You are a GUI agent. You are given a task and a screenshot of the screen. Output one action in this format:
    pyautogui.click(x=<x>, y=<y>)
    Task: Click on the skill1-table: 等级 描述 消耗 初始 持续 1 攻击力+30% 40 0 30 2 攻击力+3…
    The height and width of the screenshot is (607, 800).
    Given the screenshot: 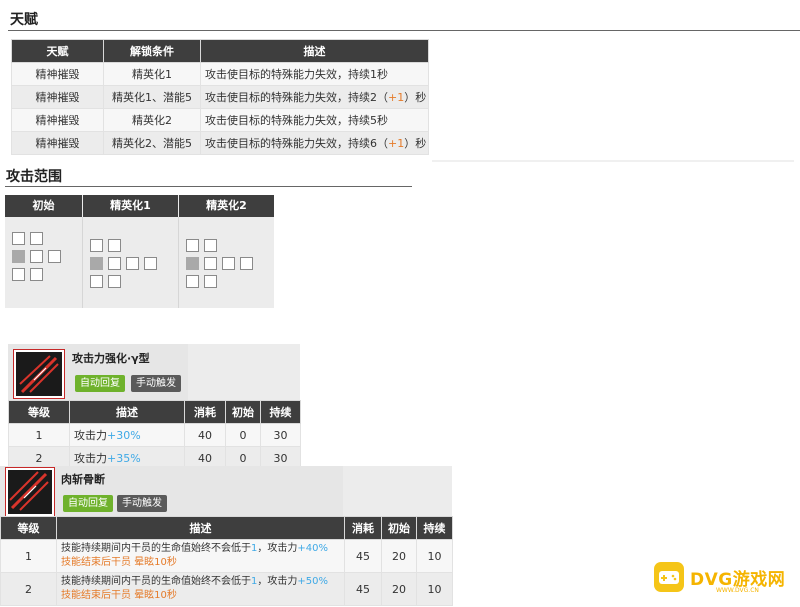 What is the action you would take?
    pyautogui.click(x=154, y=435)
    